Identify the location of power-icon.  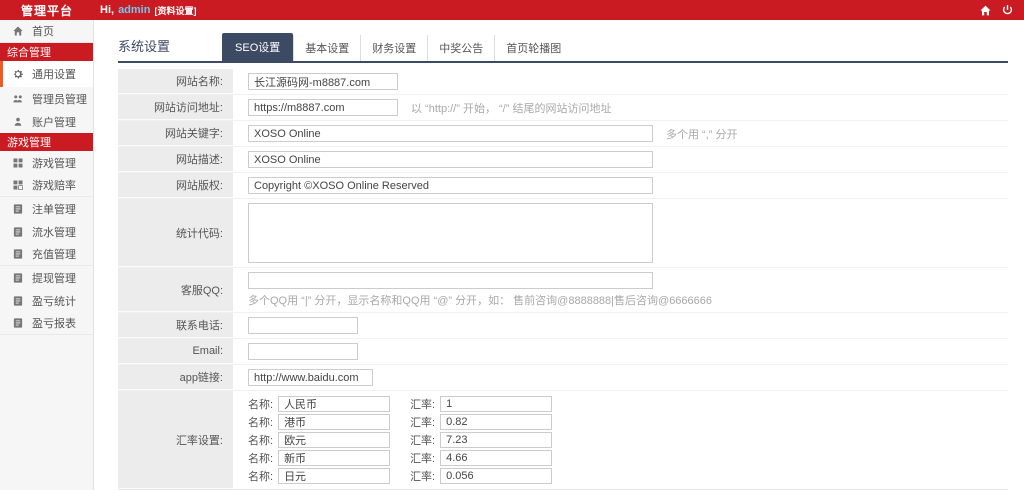
(1007, 10).